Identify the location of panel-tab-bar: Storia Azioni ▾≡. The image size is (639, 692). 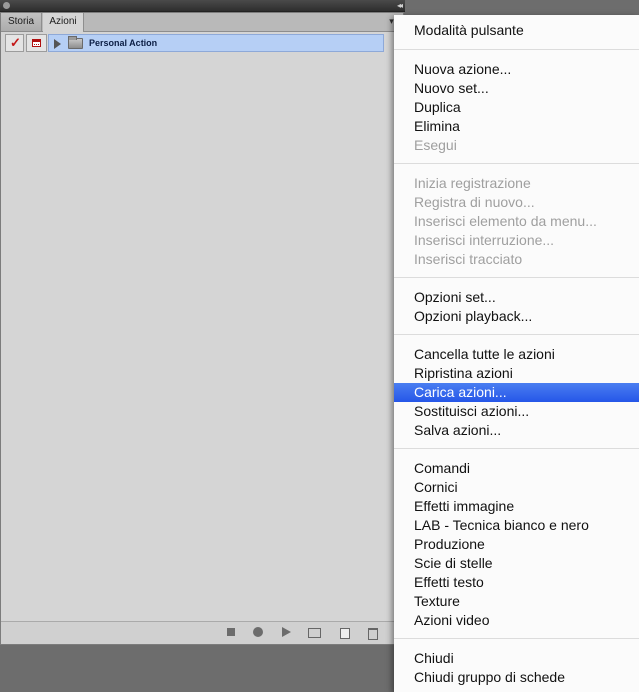
(202, 22).